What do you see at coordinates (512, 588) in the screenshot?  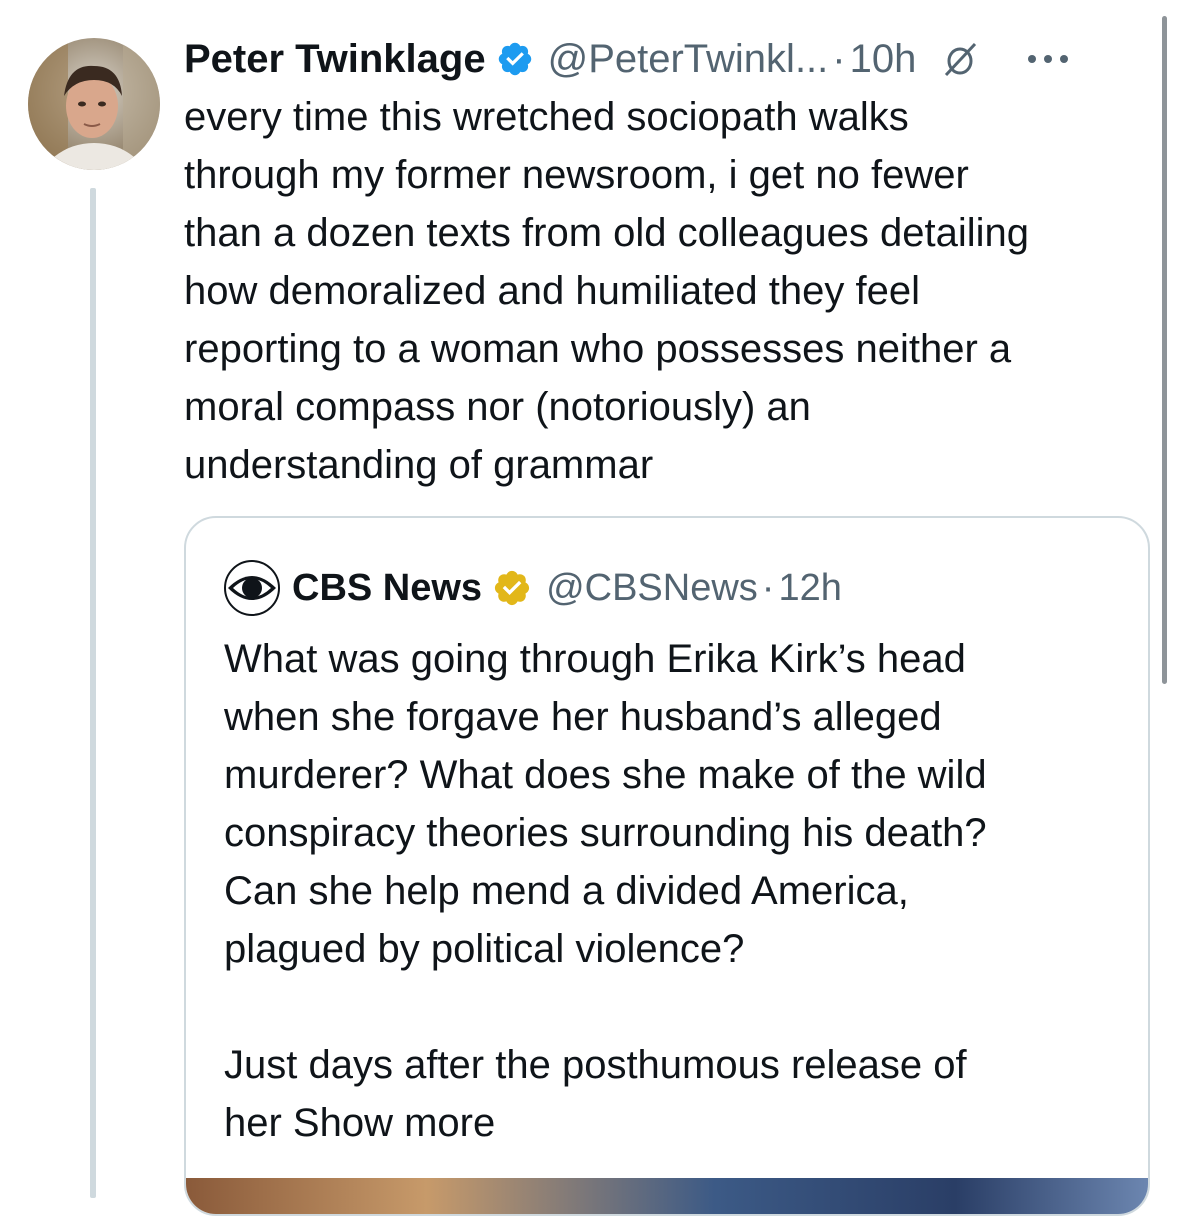 I see `gold-verified-badge-icon` at bounding box center [512, 588].